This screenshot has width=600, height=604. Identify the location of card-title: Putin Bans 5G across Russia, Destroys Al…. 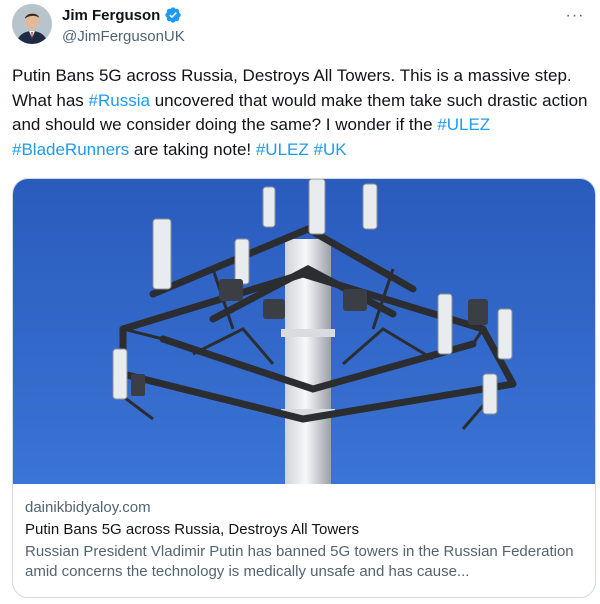
(192, 529).